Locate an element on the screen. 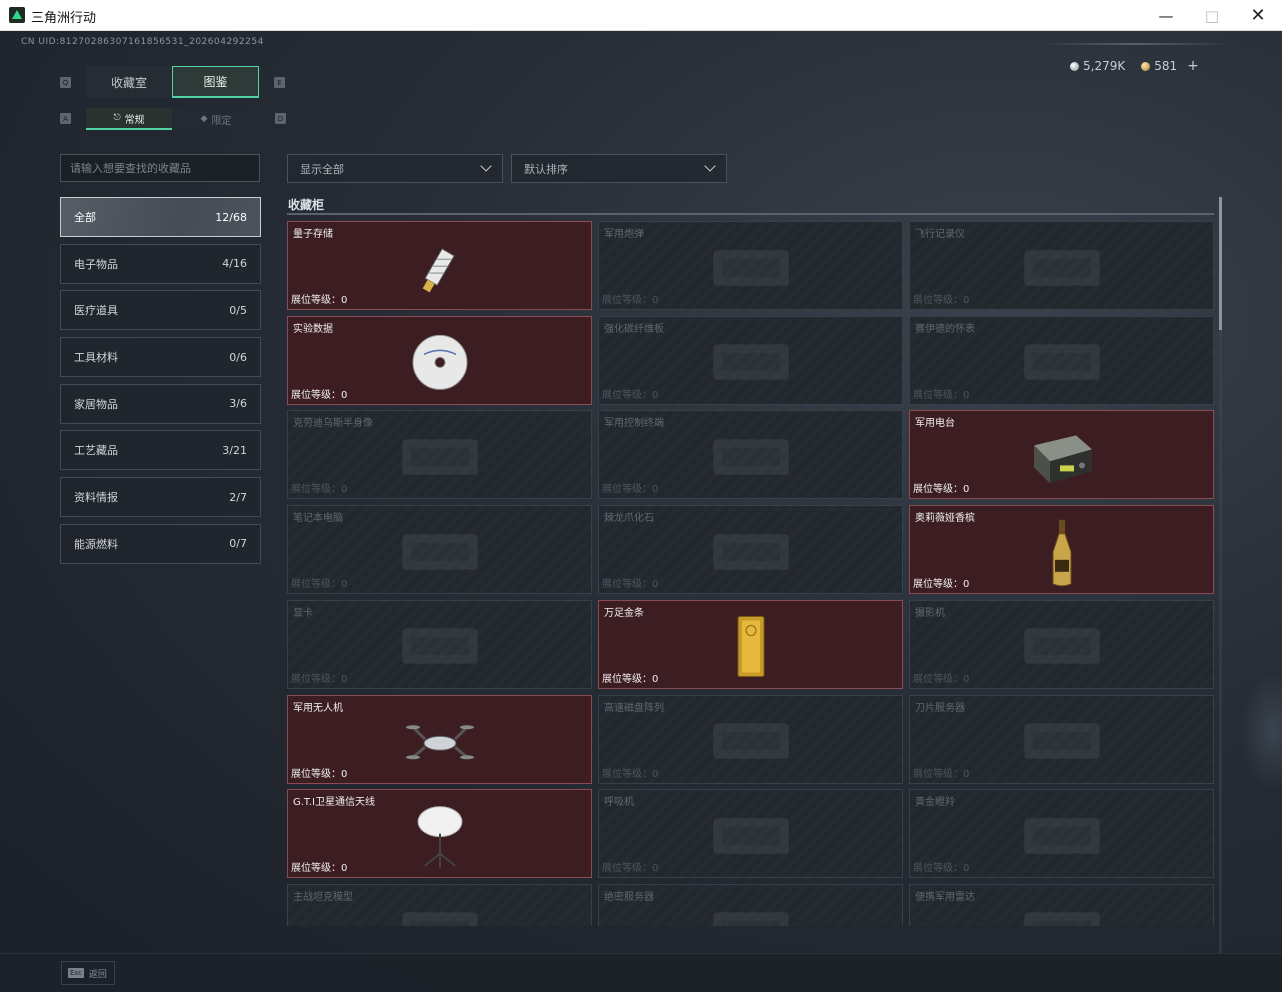 The image size is (1282, 992). category-household: 家居物品 3/6 is located at coordinates (160, 403).